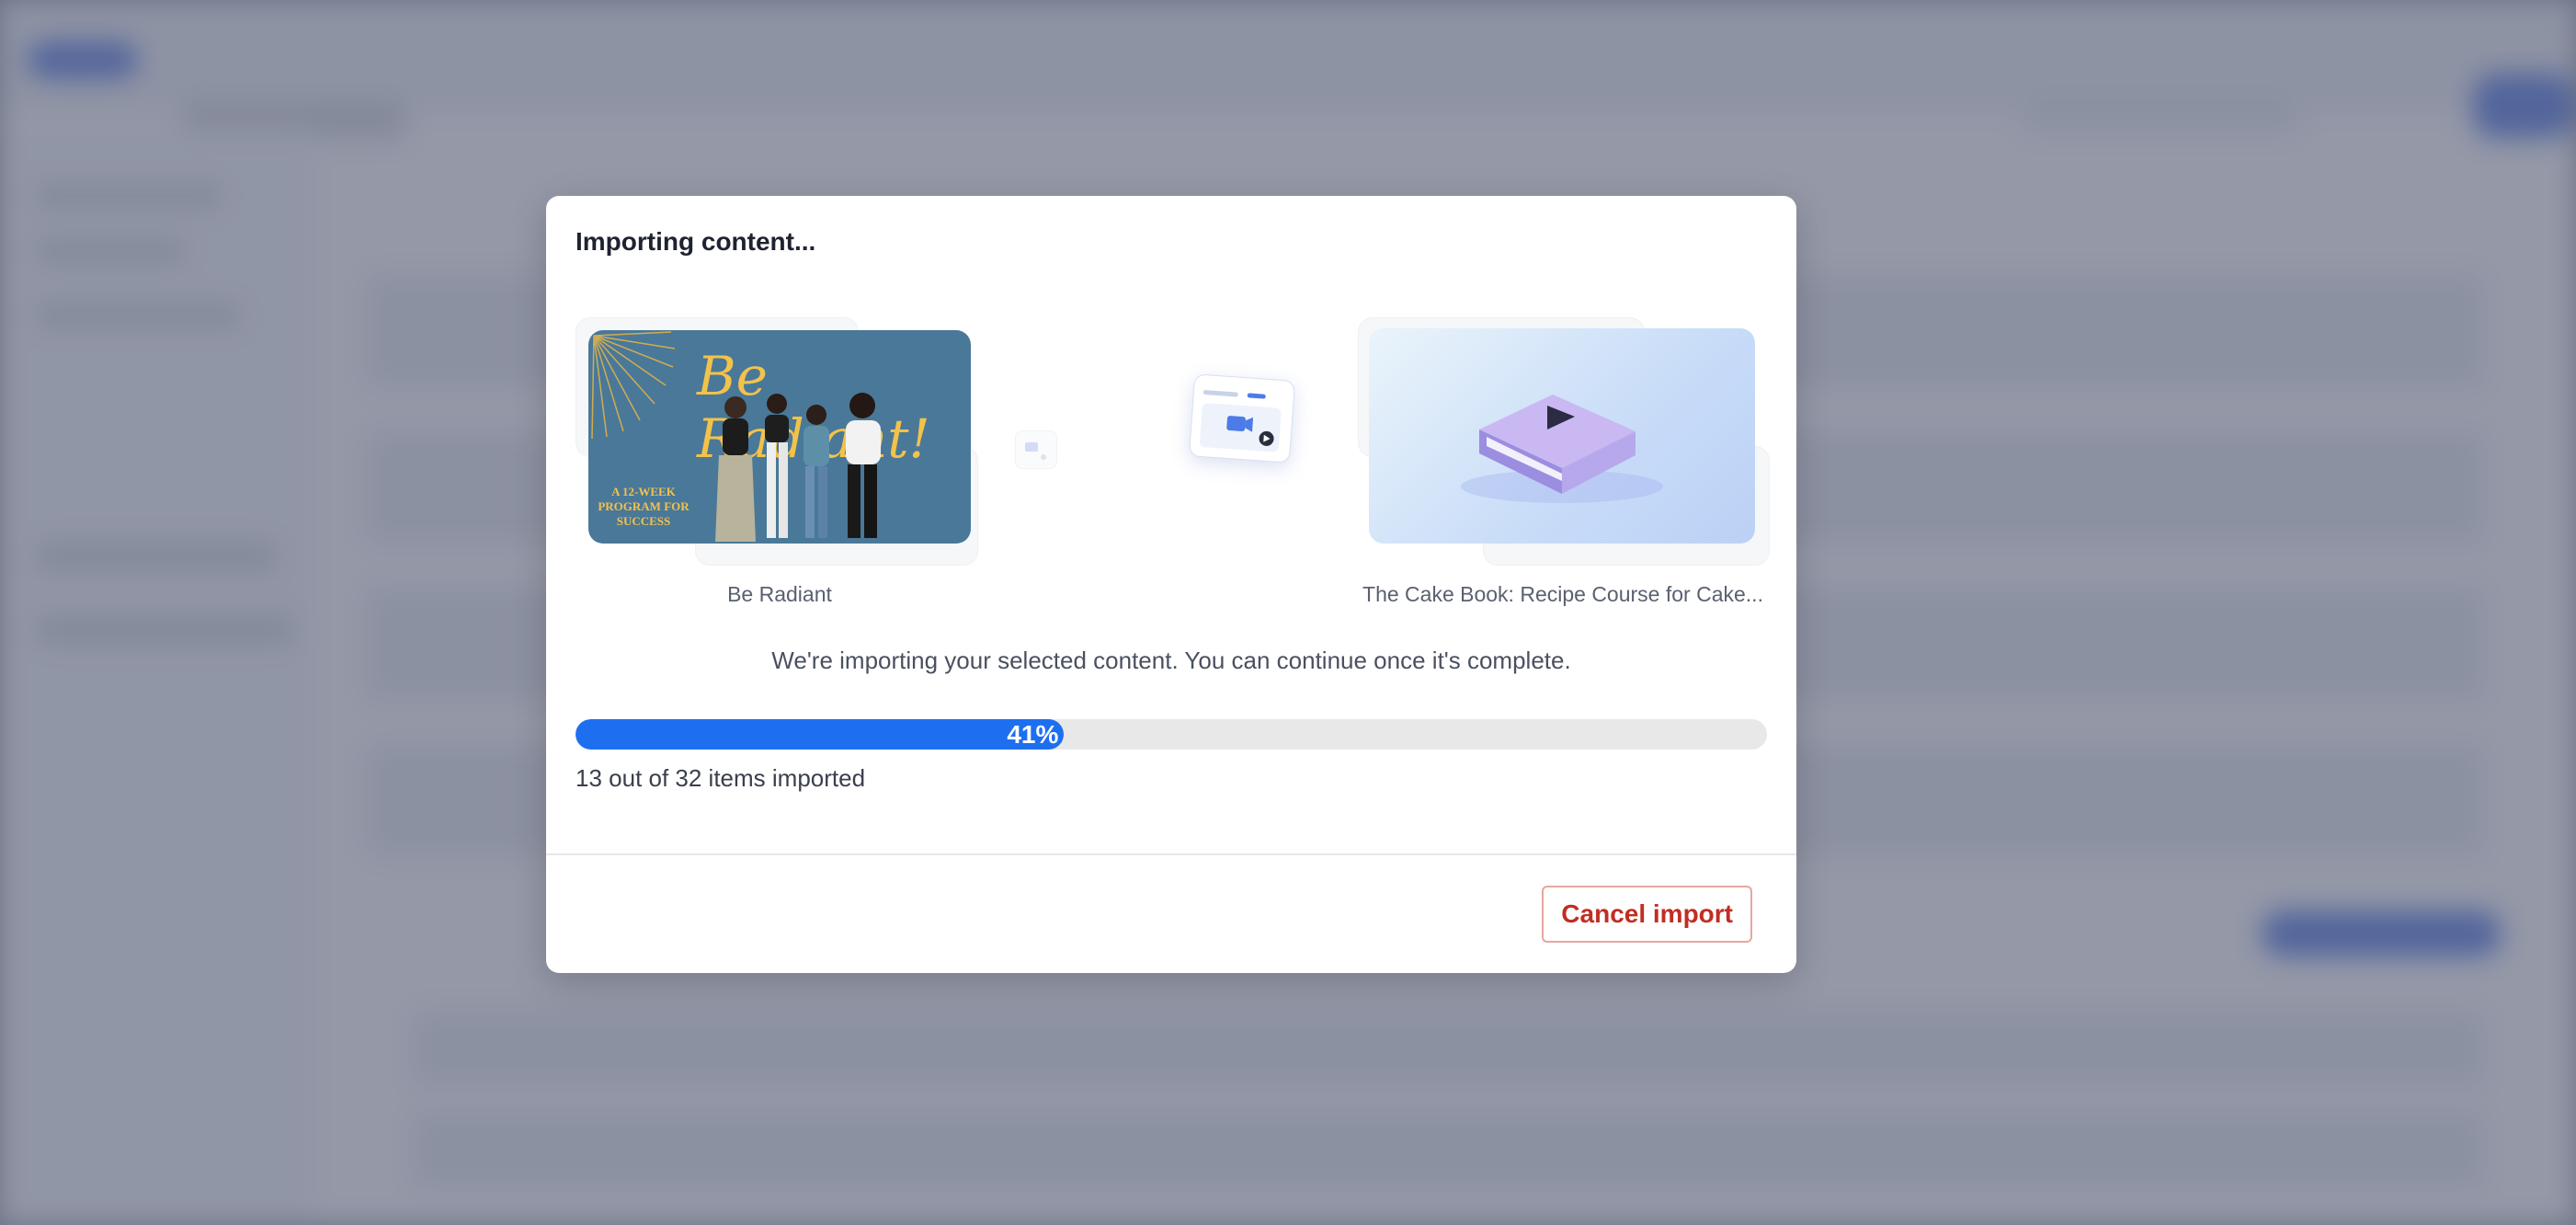 This screenshot has width=2576, height=1225. What do you see at coordinates (1647, 914) in the screenshot?
I see `cancel-import-button: Cancel import` at bounding box center [1647, 914].